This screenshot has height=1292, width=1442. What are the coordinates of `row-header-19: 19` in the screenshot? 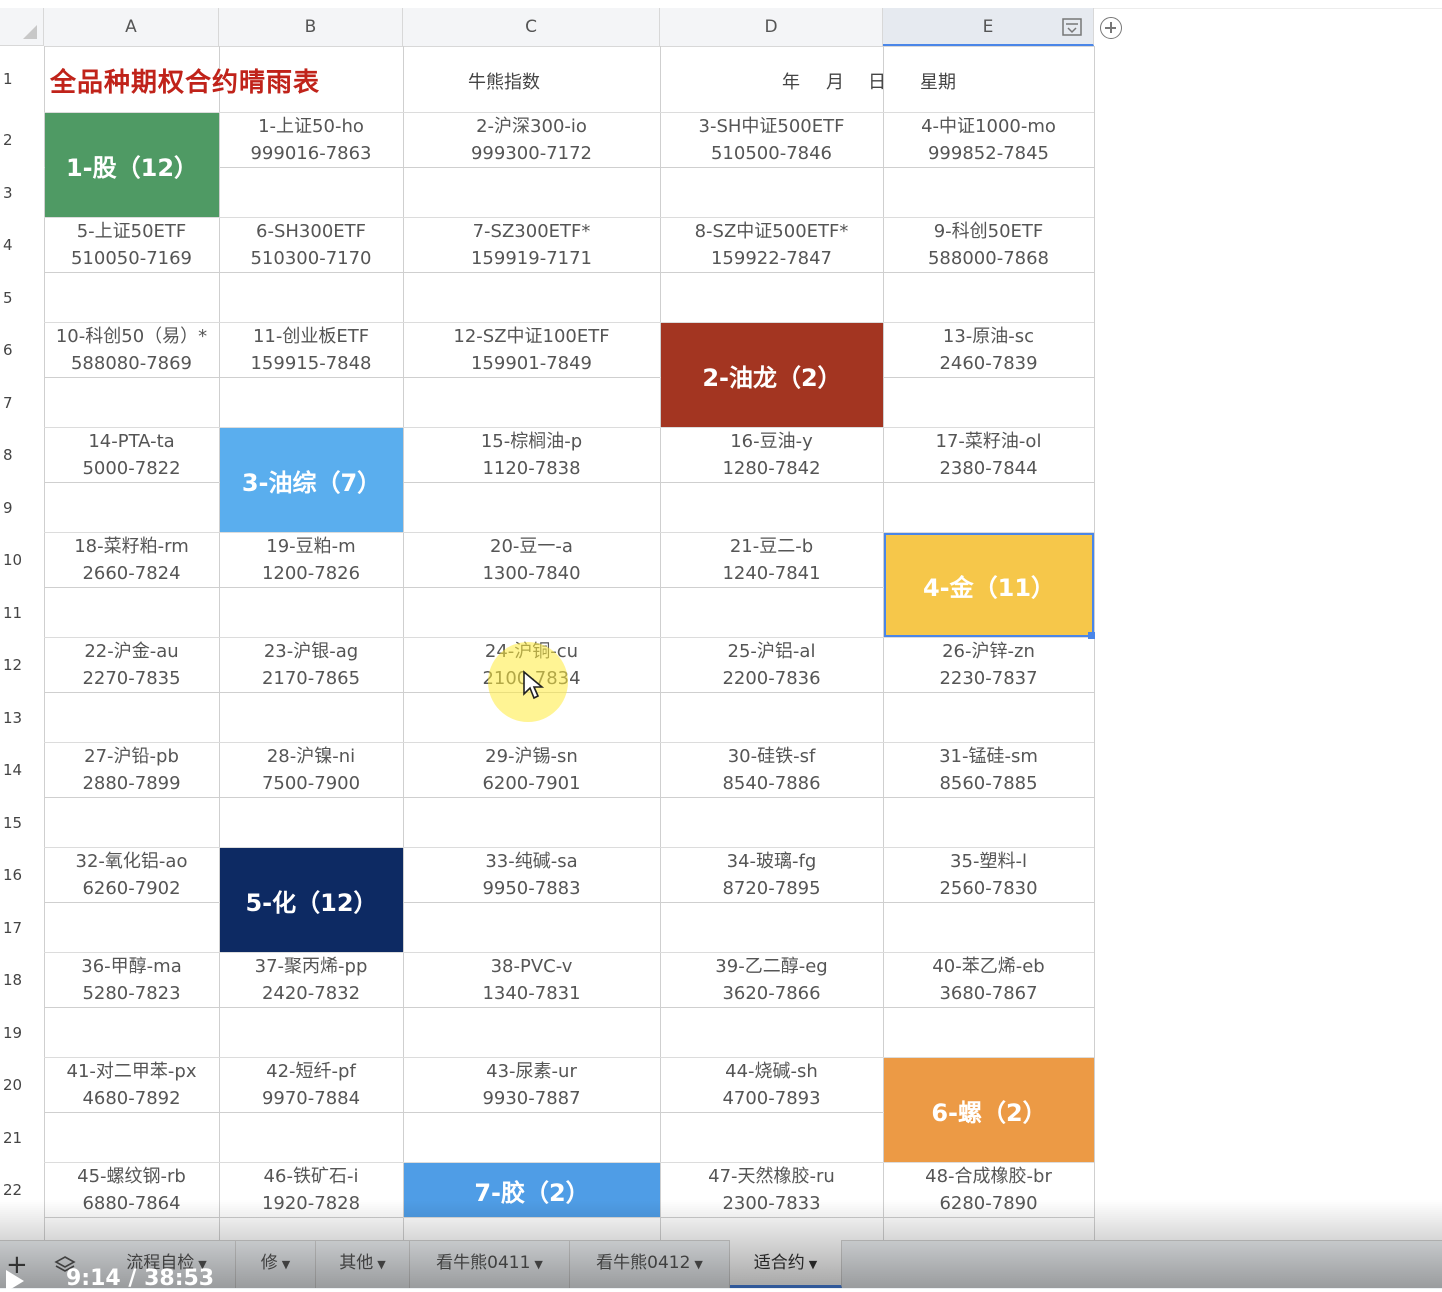 It's located at (22, 1033).